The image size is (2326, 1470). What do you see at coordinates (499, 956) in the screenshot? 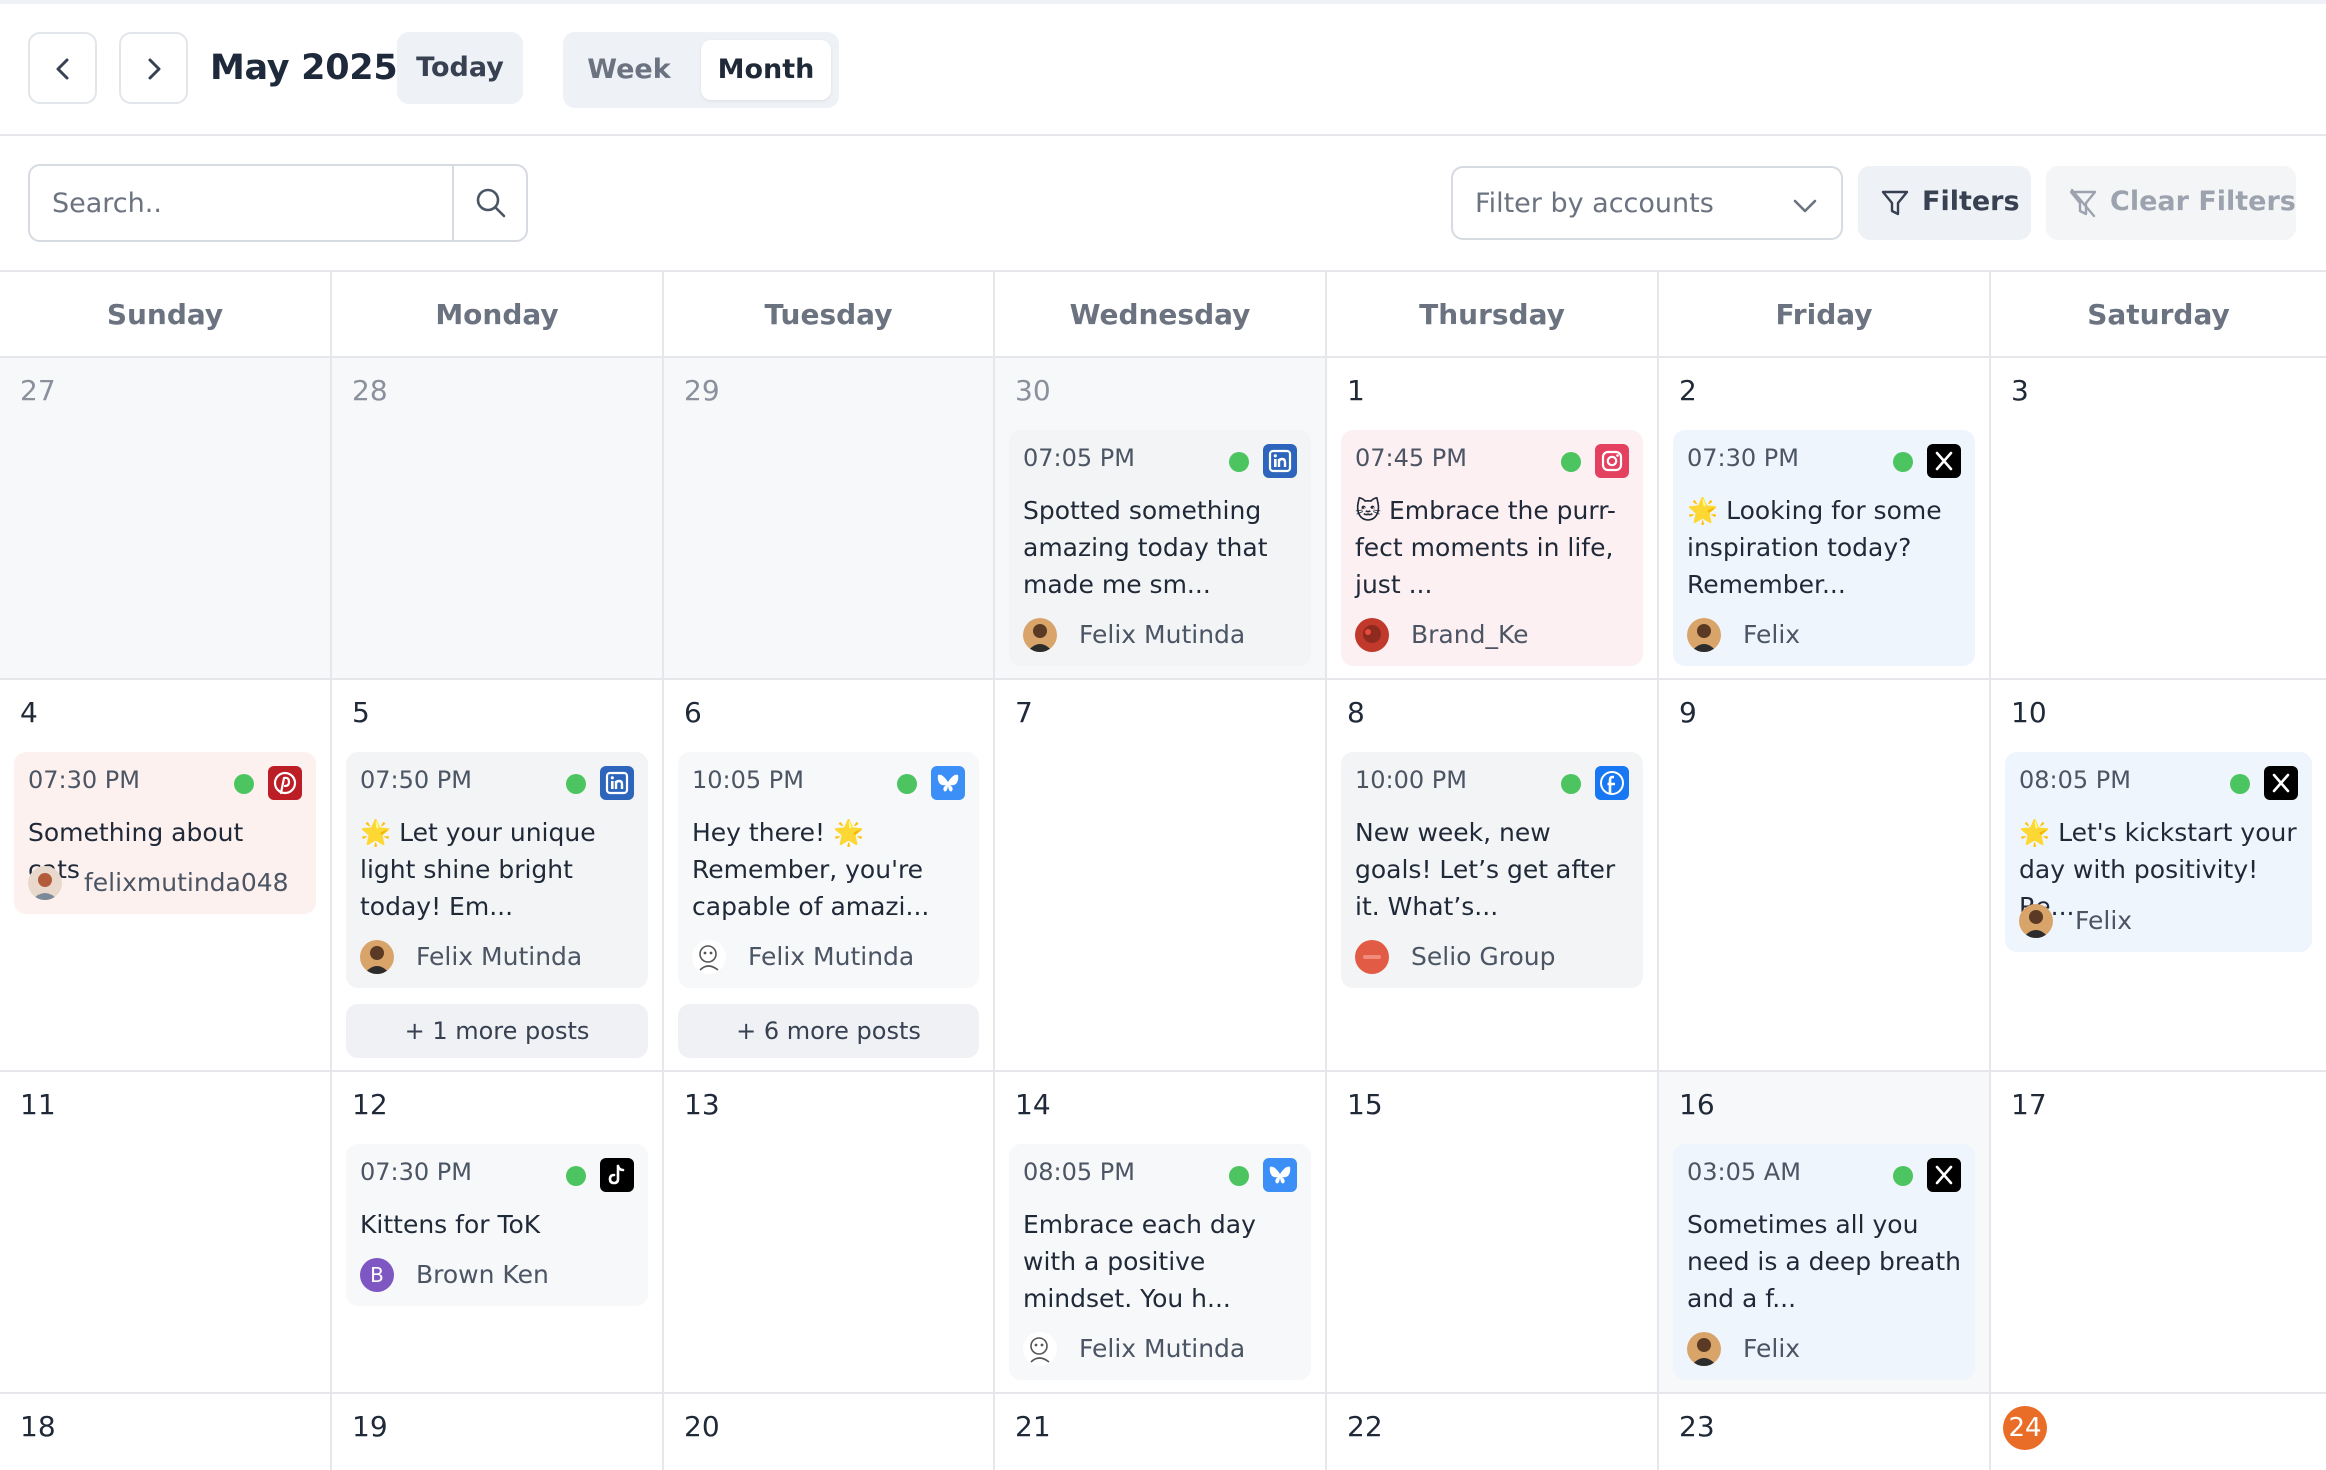
I see `author-name: Felix Mutinda` at bounding box center [499, 956].